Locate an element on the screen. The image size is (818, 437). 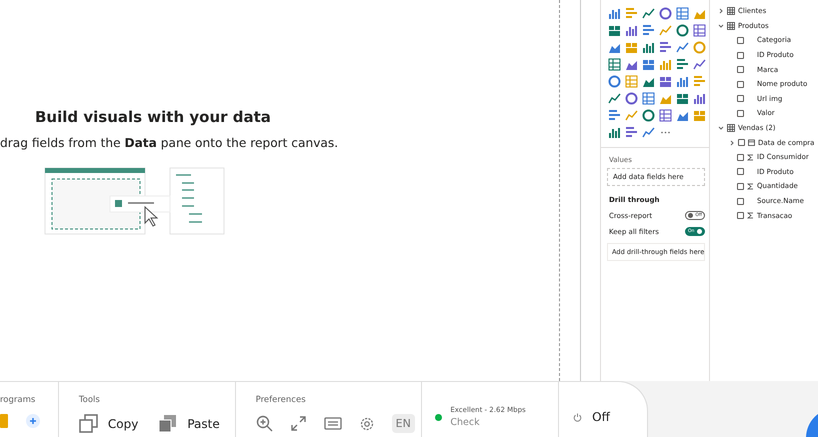
zoom-in-icon is located at coordinates (264, 423).